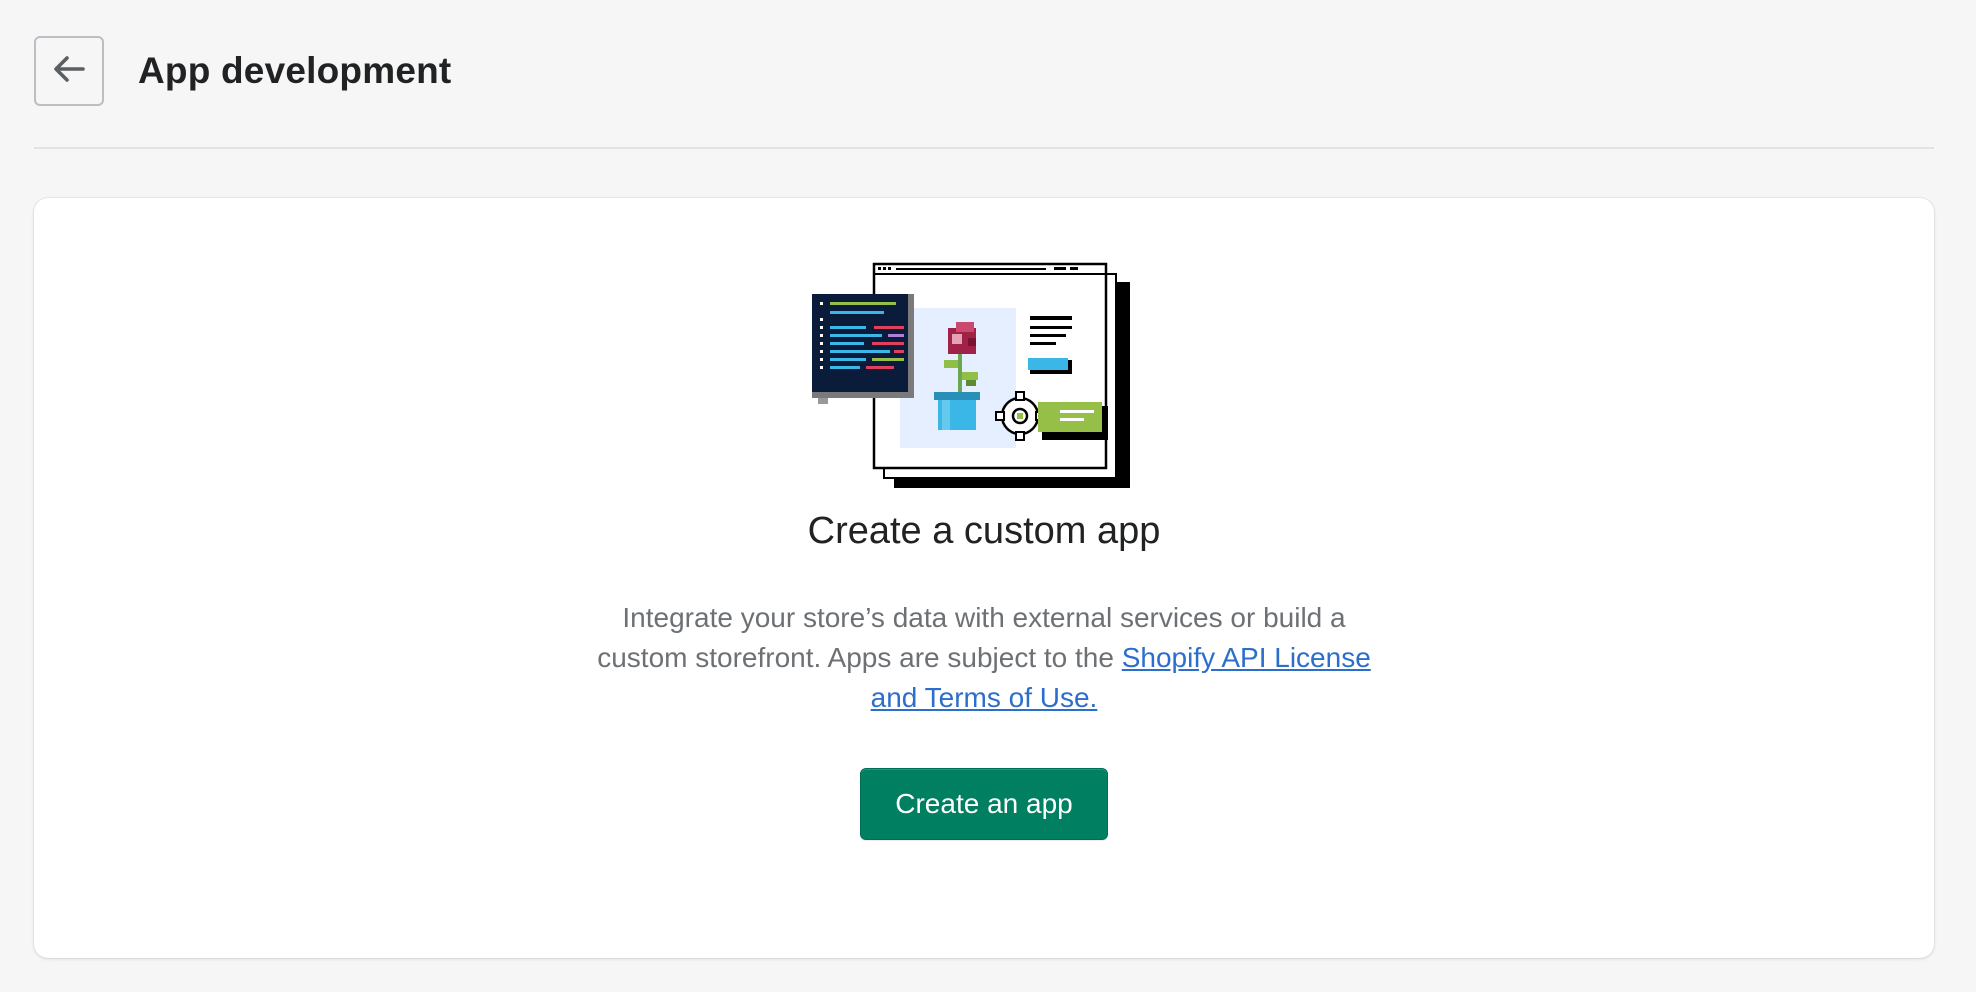  Describe the element at coordinates (984, 804) in the screenshot. I see `create-app-button: Create an app` at that location.